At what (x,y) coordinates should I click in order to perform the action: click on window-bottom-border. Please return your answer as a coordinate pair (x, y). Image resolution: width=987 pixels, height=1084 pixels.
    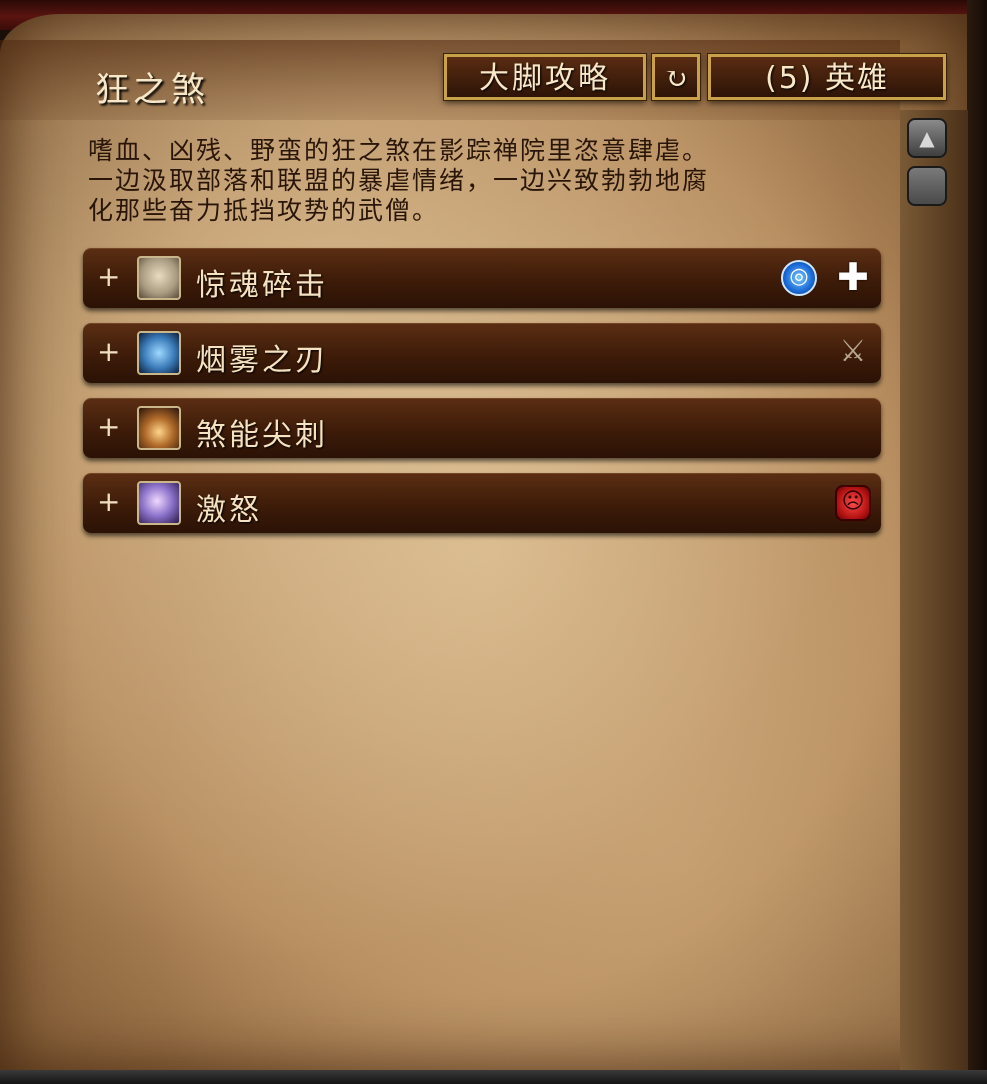
    Looking at the image, I should click on (493, 1077).